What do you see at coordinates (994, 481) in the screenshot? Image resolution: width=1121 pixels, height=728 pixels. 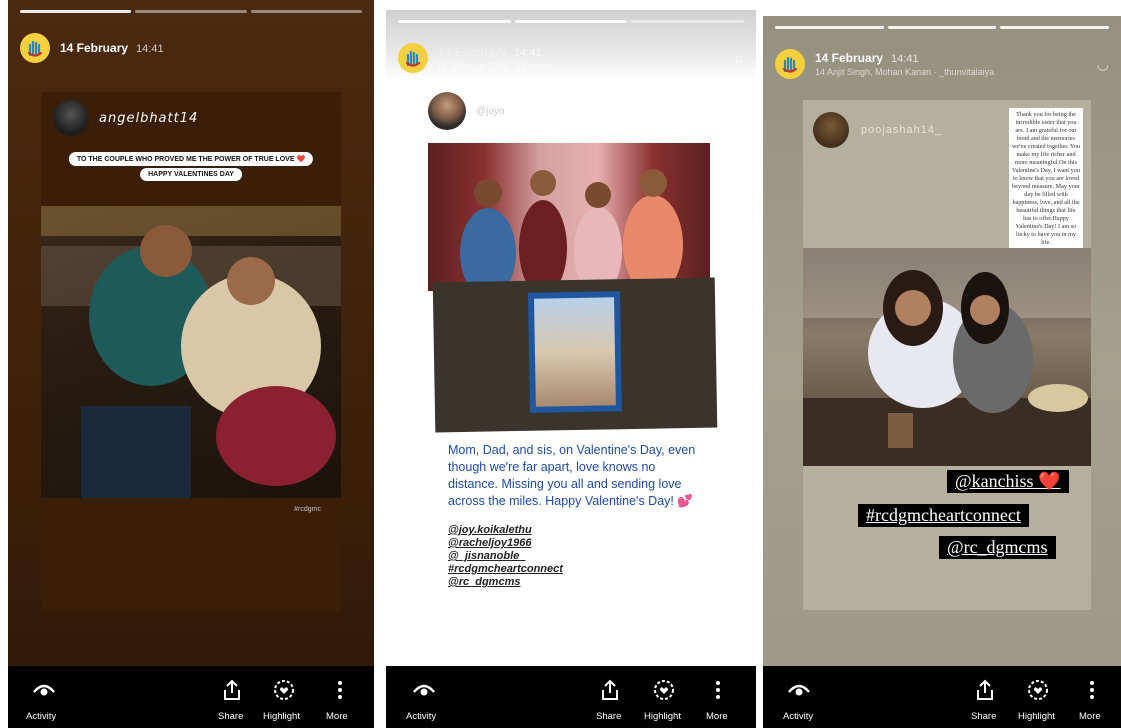 I see `mention-text: @kanchiss` at bounding box center [994, 481].